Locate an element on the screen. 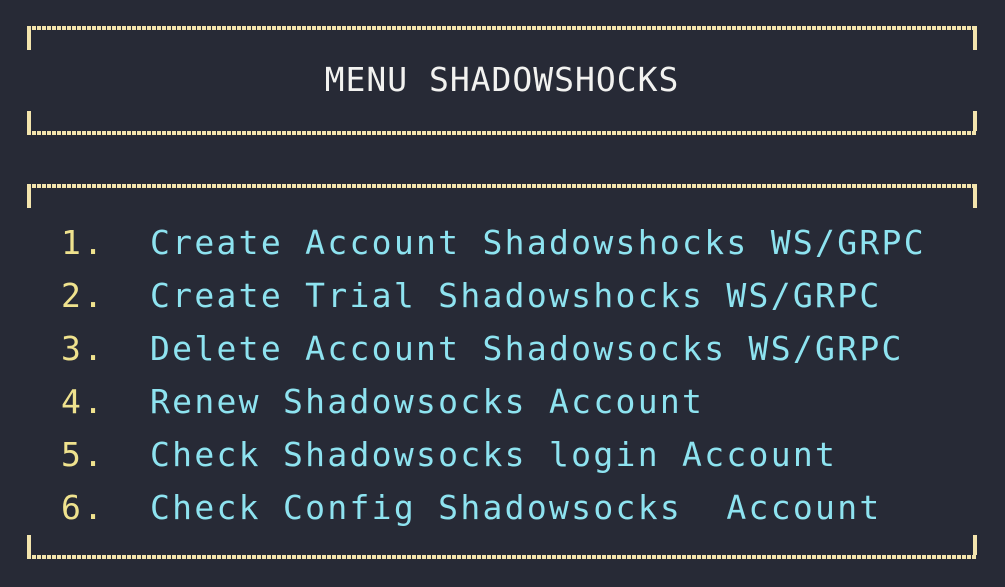 Image resolution: width=1005 pixels, height=587 pixels. menu-item-label: Check Shadowsocks login Account is located at coordinates (494, 454).